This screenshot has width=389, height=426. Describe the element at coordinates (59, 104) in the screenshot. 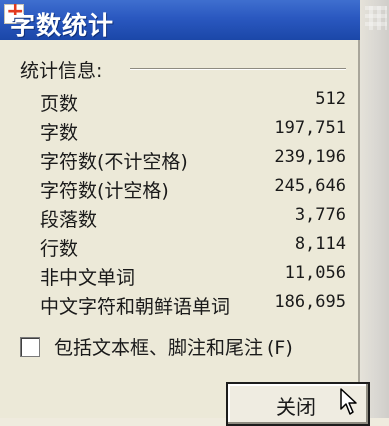

I see `stat-label: 页数` at that location.